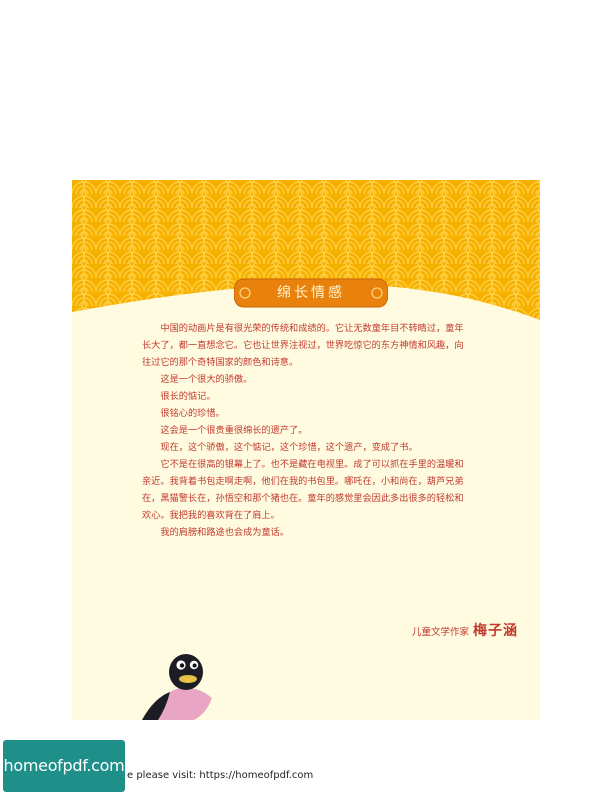 Image resolution: width=612 pixels, height=792 pixels. I want to click on paragraph: 我的肩膀和路途也会成为童话。, so click(225, 532).